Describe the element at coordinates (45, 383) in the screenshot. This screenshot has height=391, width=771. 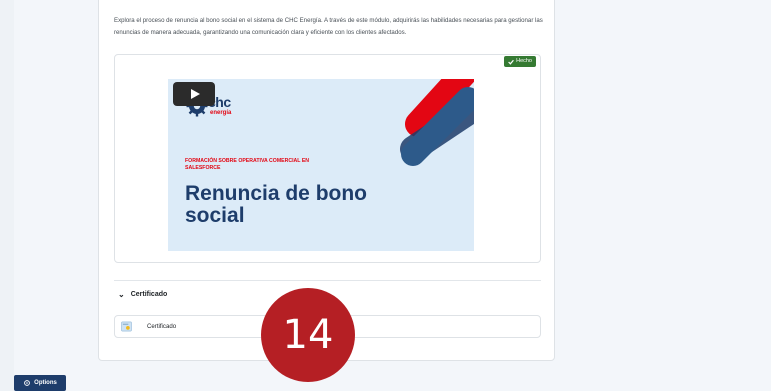
I see `options-label: Options` at that location.